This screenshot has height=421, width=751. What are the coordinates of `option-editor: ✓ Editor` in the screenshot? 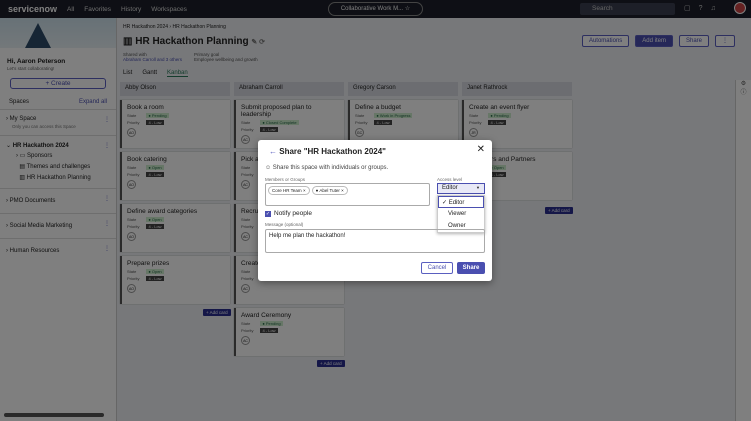 It's located at (461, 202).